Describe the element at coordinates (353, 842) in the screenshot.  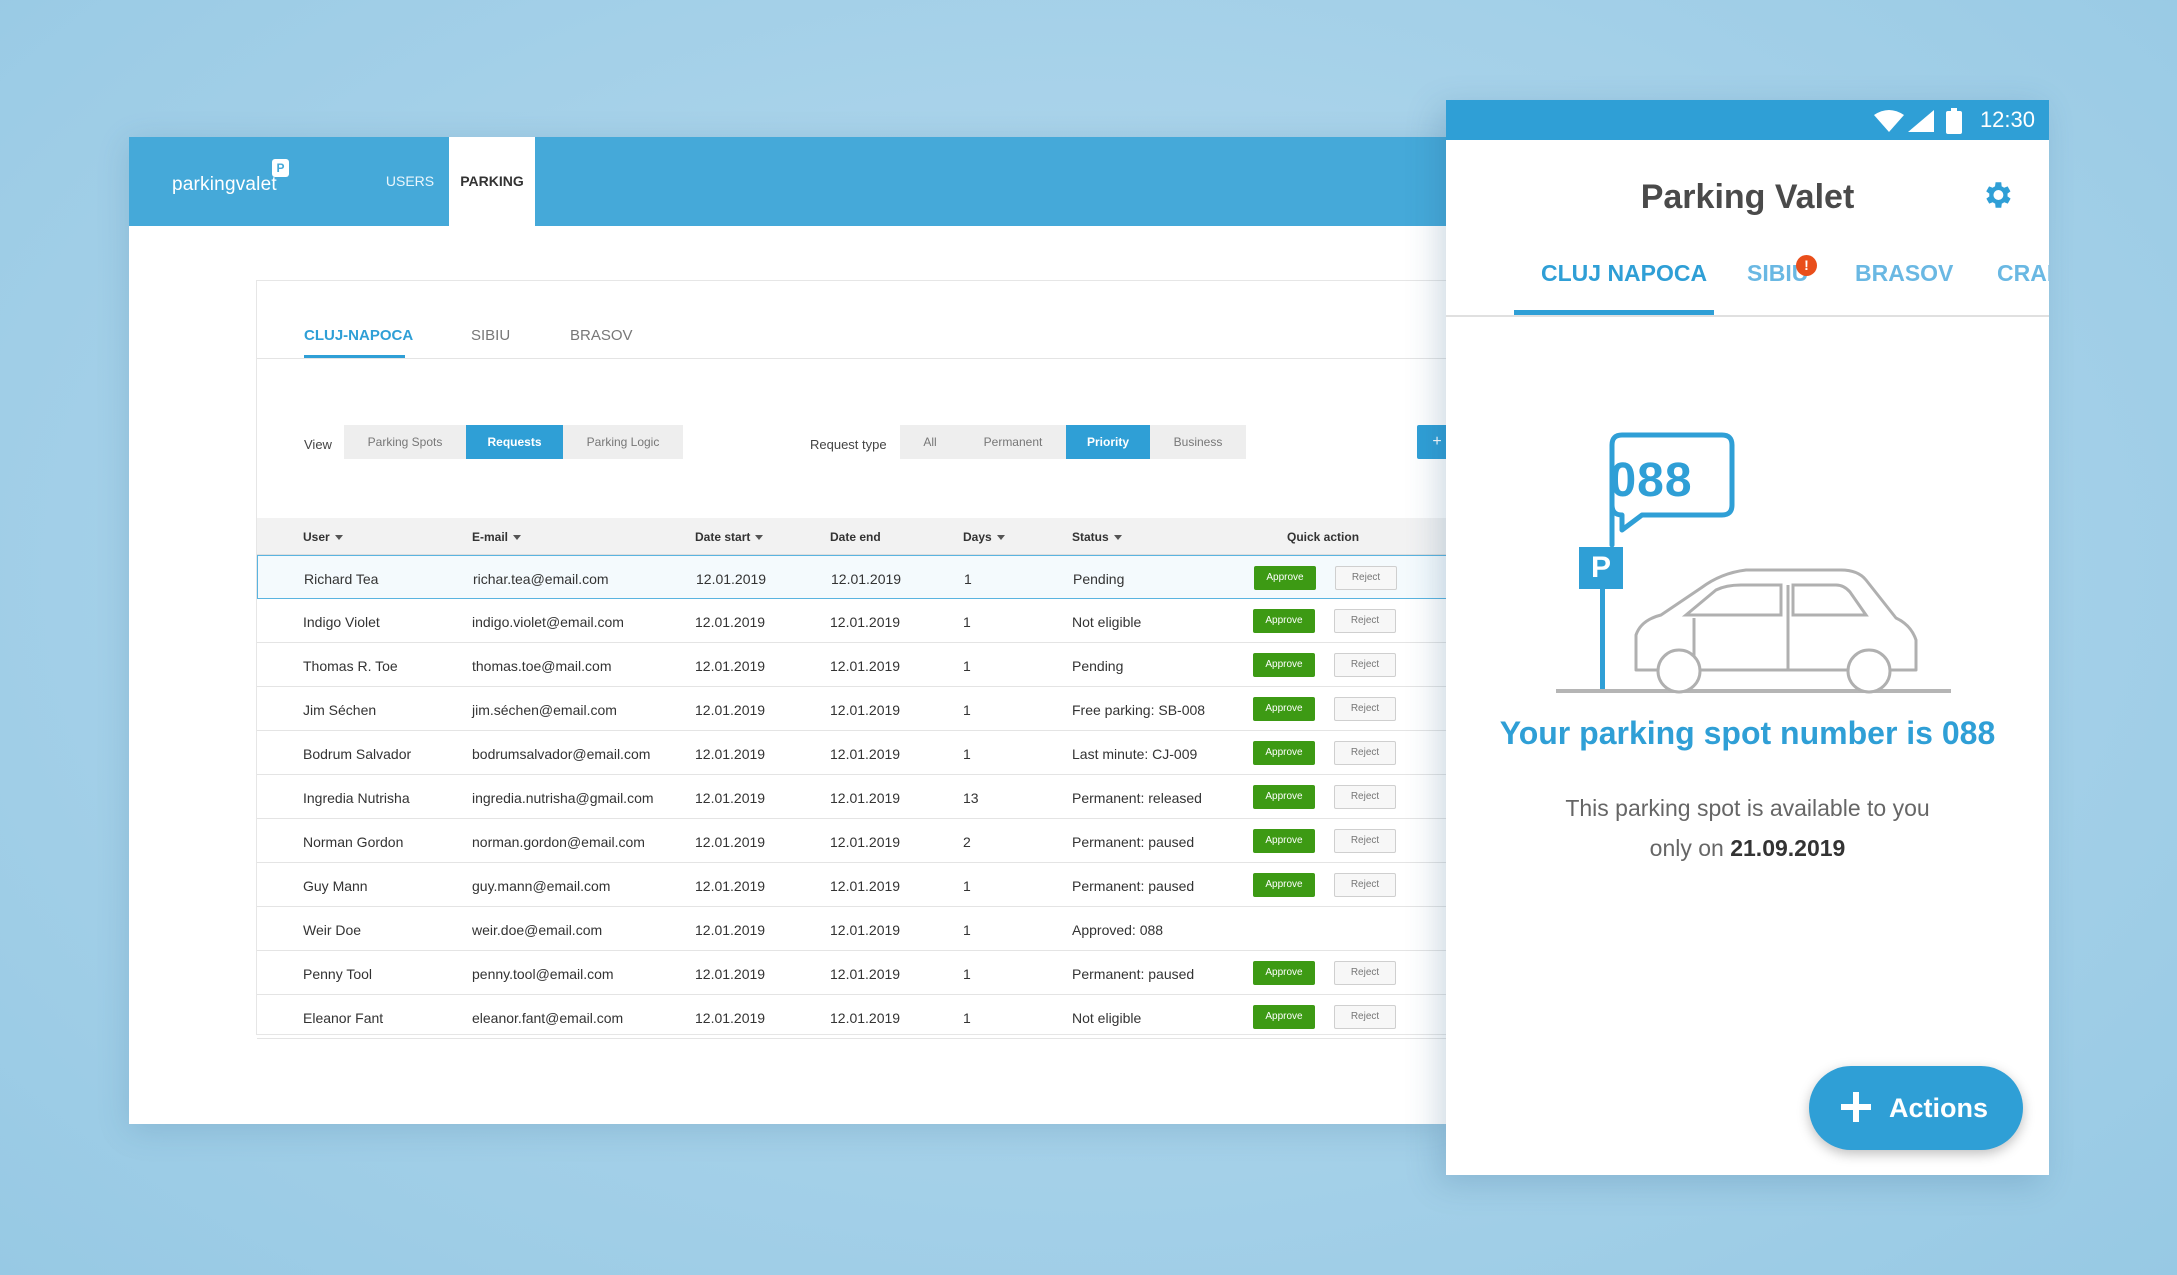
I see `cell-user: Norman Gordon` at that location.